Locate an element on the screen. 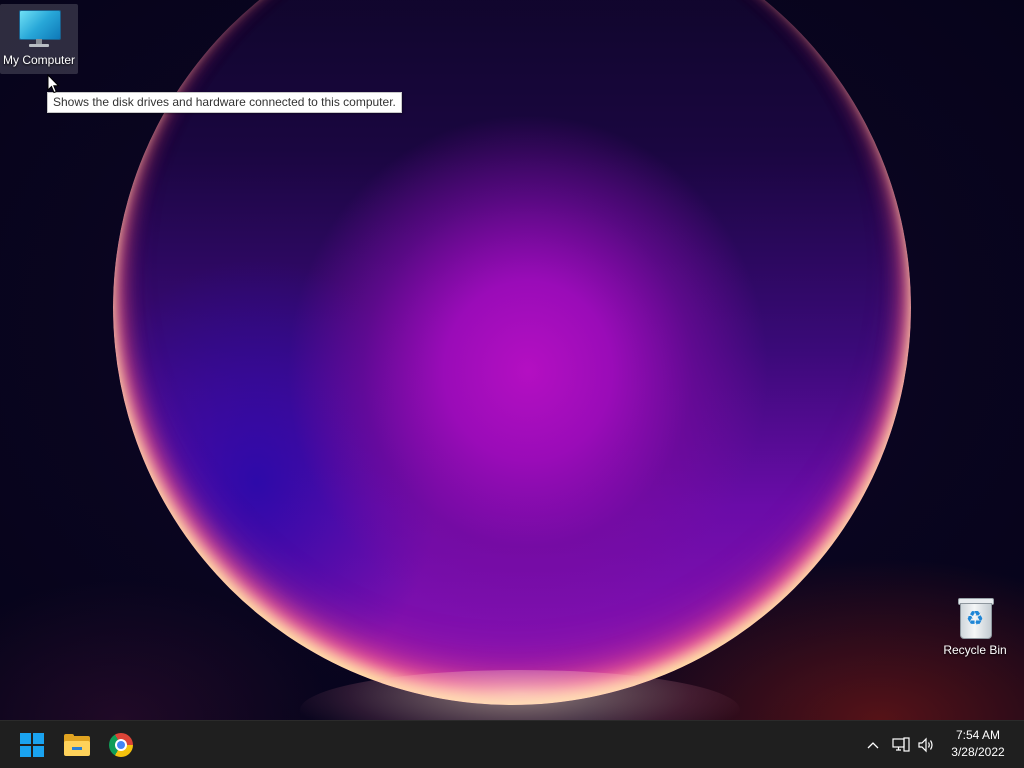 The image size is (1024, 768). windows-logo-icon is located at coordinates (32, 745).